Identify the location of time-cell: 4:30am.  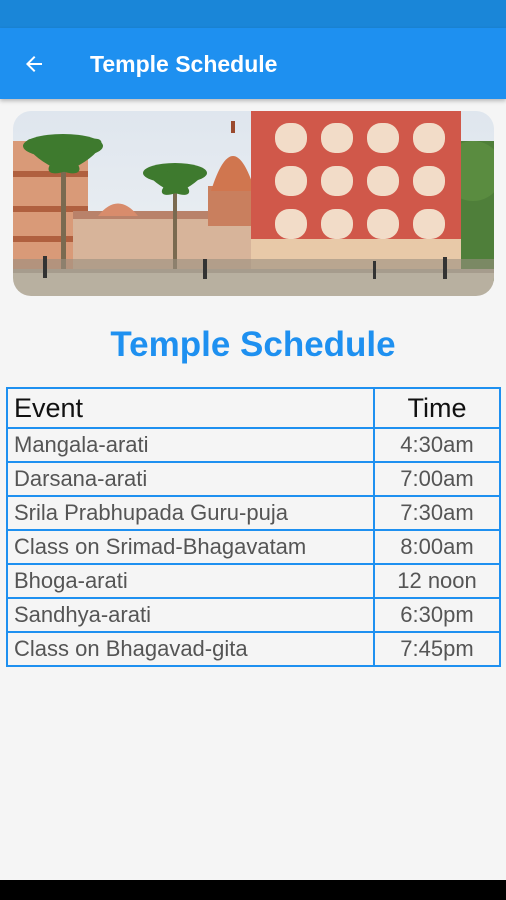
(437, 445).